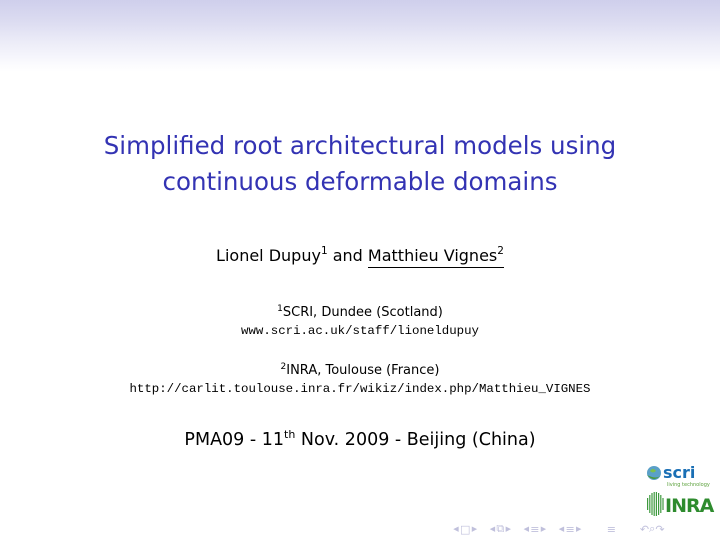  Describe the element at coordinates (579, 529) in the screenshot. I see `presentation-forward-icon: ▶` at that location.